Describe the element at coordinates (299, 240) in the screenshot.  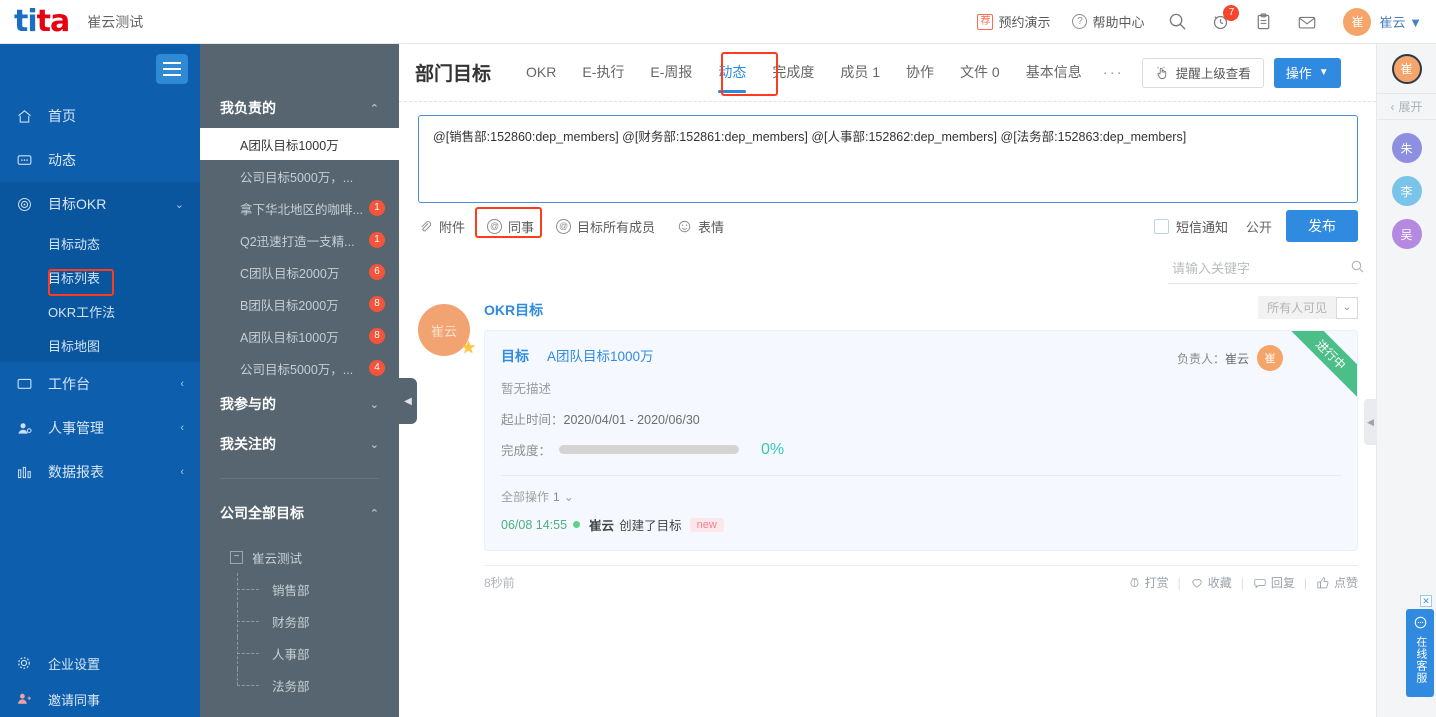
I see `list-item: Q2迅速打造一支精... 1` at that location.